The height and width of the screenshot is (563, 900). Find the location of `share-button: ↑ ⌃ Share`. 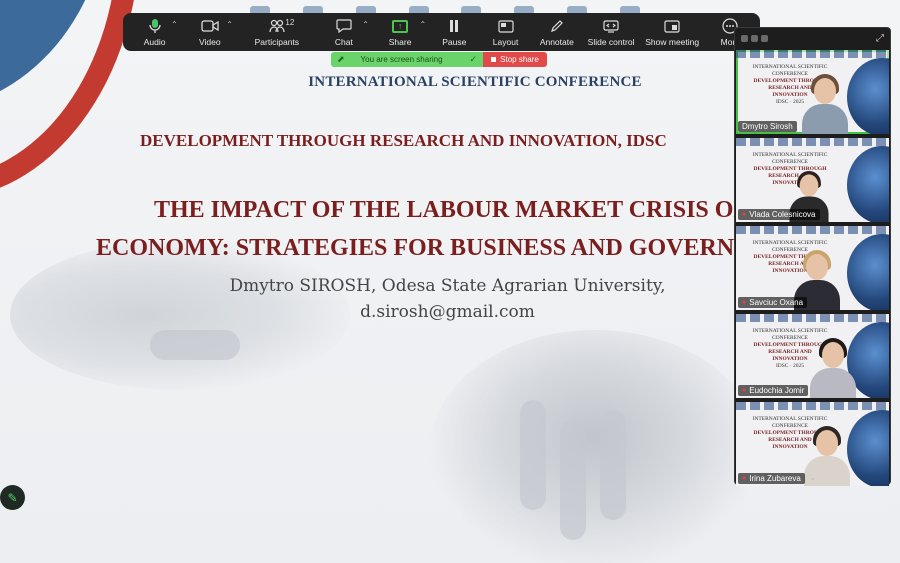

share-button: ↑ ⌃ Share is located at coordinates (399, 32).